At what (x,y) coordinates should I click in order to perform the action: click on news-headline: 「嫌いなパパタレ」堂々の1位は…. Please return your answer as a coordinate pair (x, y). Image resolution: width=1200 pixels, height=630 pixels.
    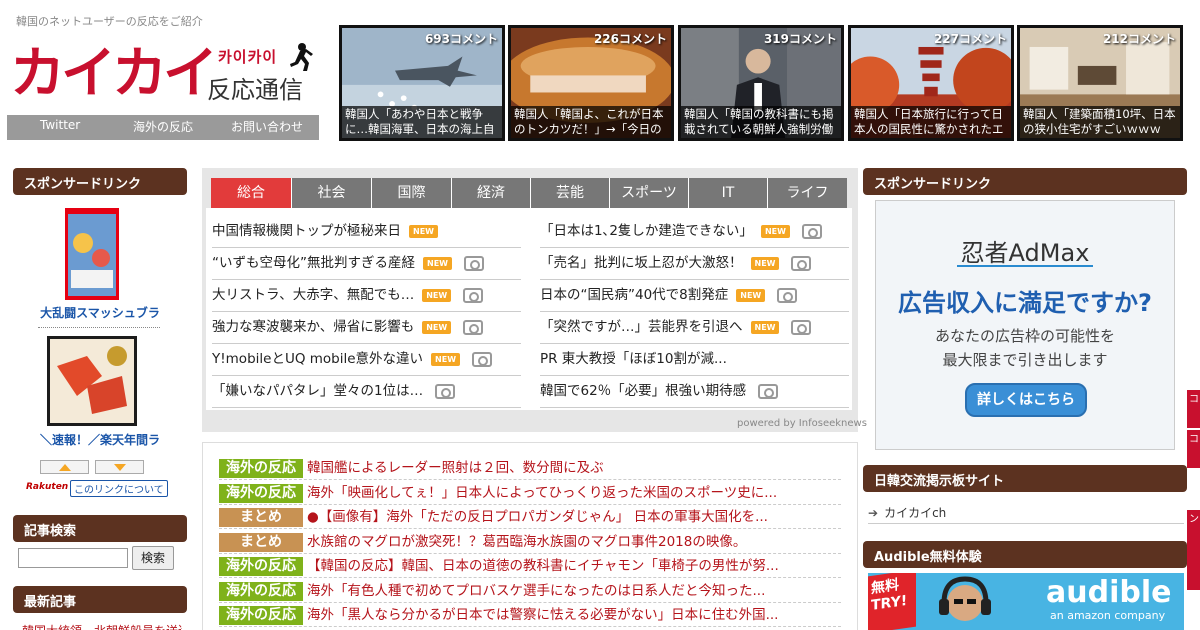
    Looking at the image, I should click on (317, 391).